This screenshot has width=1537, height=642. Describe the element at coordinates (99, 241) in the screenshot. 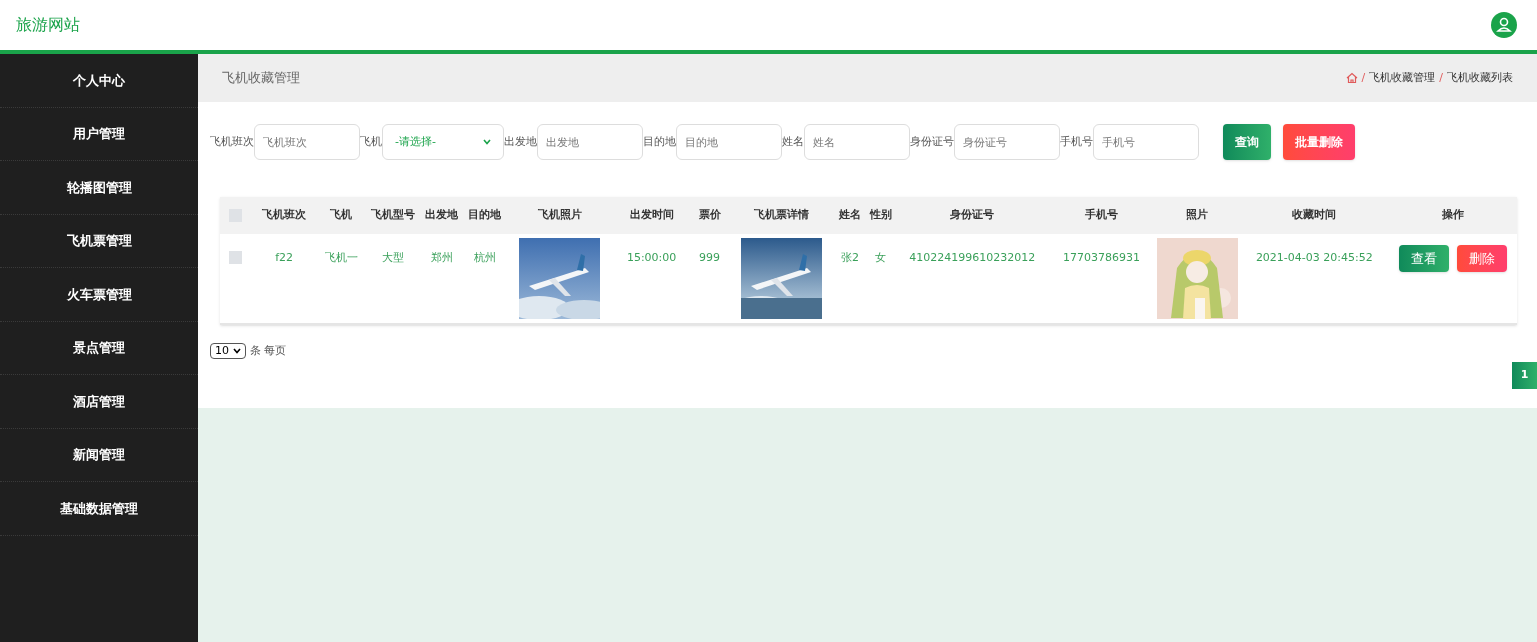

I see `sidebar-item: 飞机票管理` at that location.